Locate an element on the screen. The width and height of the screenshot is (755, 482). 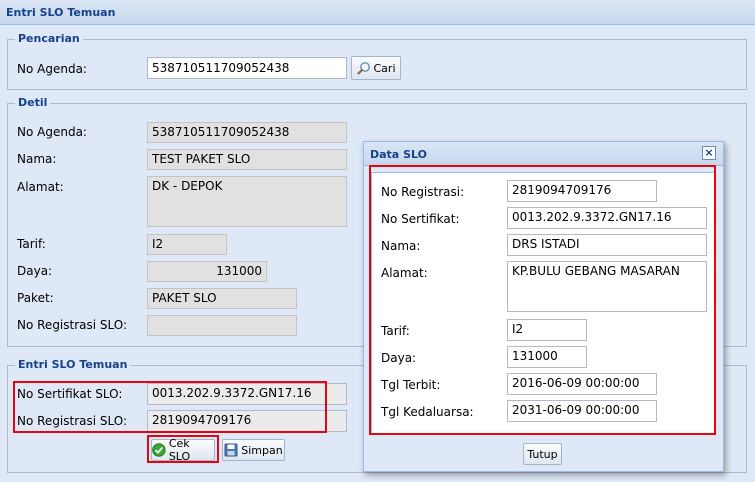
detil-tarif-label: Tarif: is located at coordinates (31, 244).